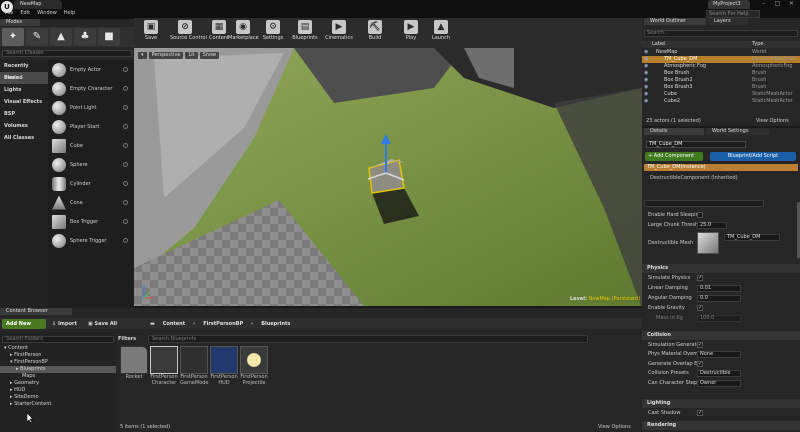 The image size is (800, 432). I want to click on place-mode-icon: ✦, so click(13, 37).